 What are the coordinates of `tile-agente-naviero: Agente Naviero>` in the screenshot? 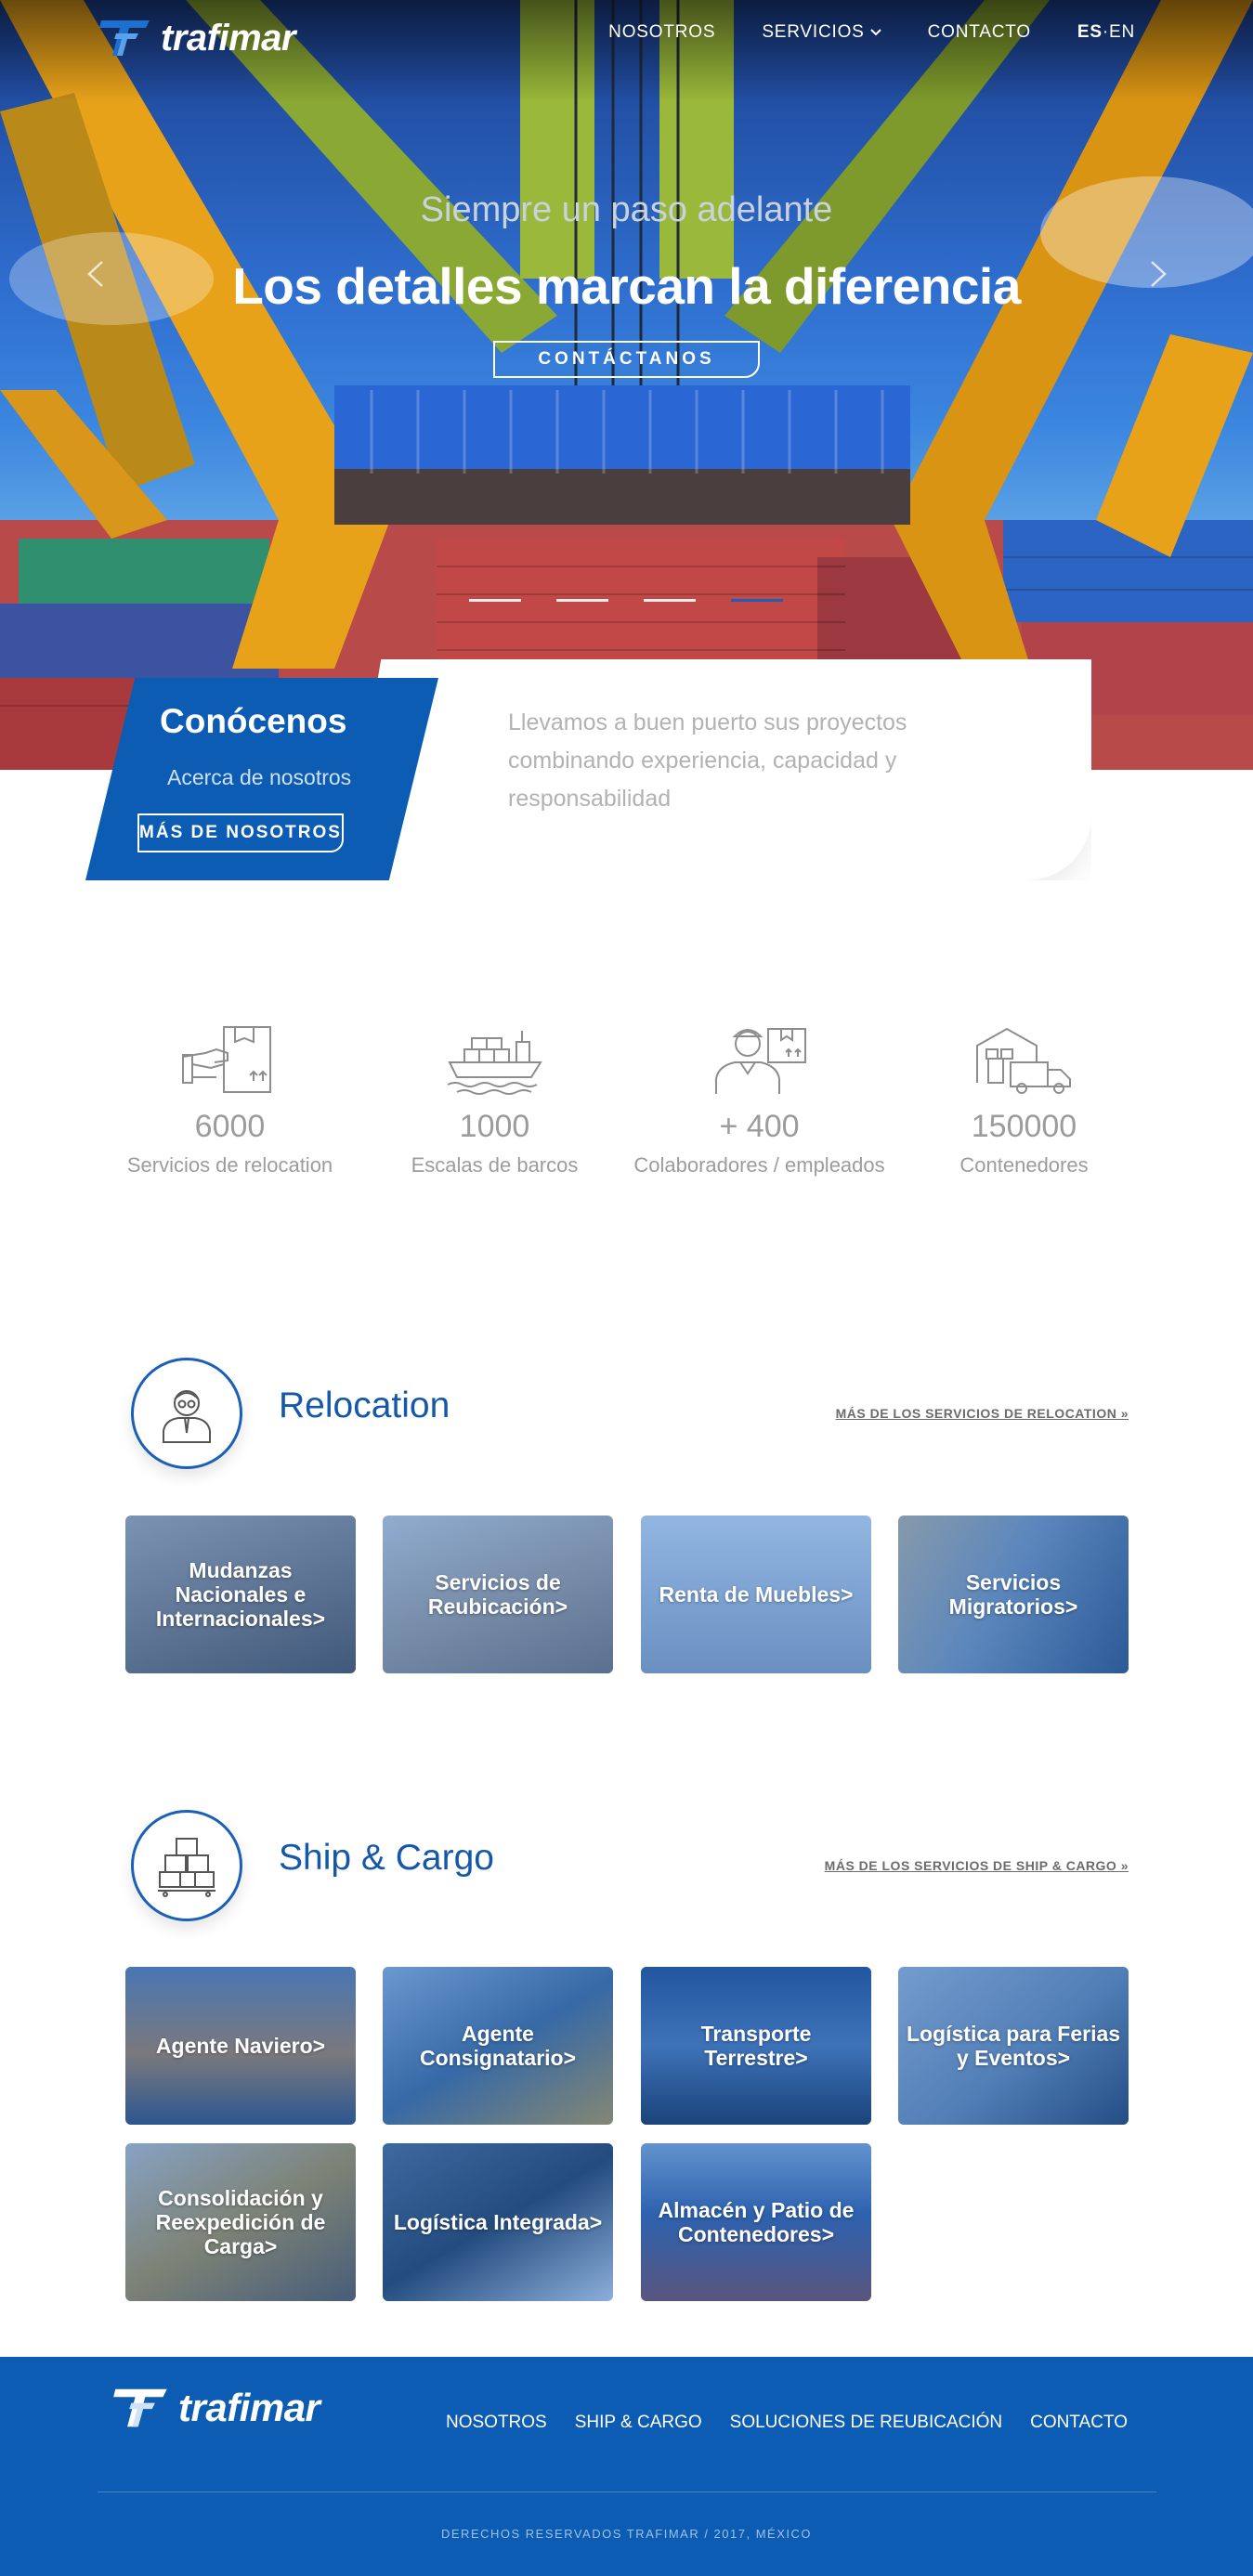 It's located at (241, 2046).